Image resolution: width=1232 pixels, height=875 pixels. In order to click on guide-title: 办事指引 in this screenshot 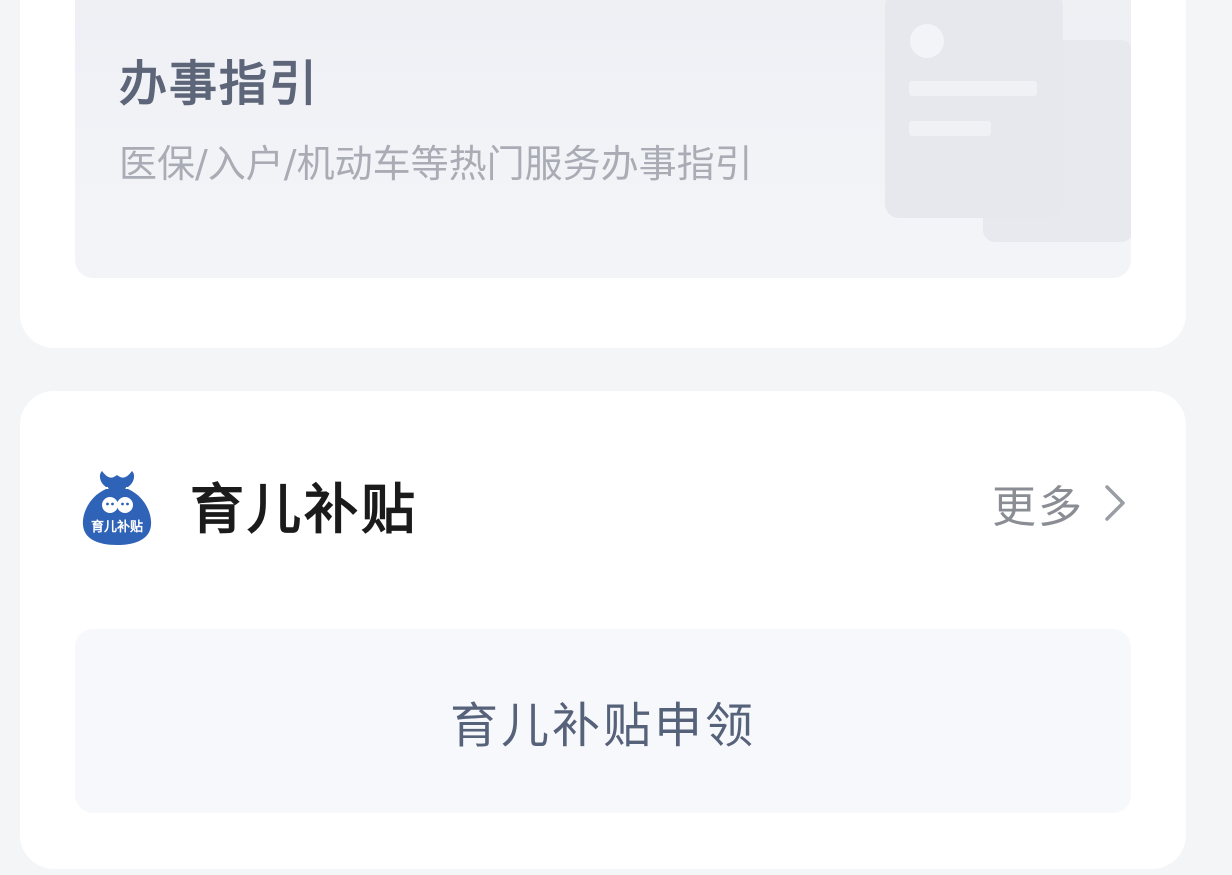, I will do `click(219, 84)`.